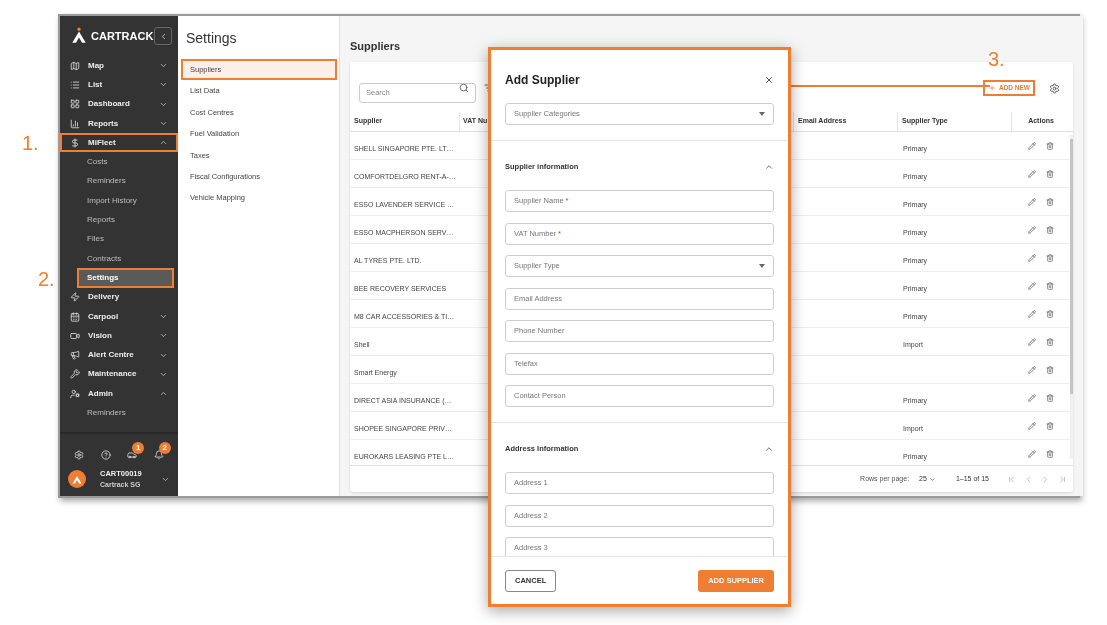  What do you see at coordinates (543, 80) in the screenshot?
I see `dialog-title: Add Supplier` at bounding box center [543, 80].